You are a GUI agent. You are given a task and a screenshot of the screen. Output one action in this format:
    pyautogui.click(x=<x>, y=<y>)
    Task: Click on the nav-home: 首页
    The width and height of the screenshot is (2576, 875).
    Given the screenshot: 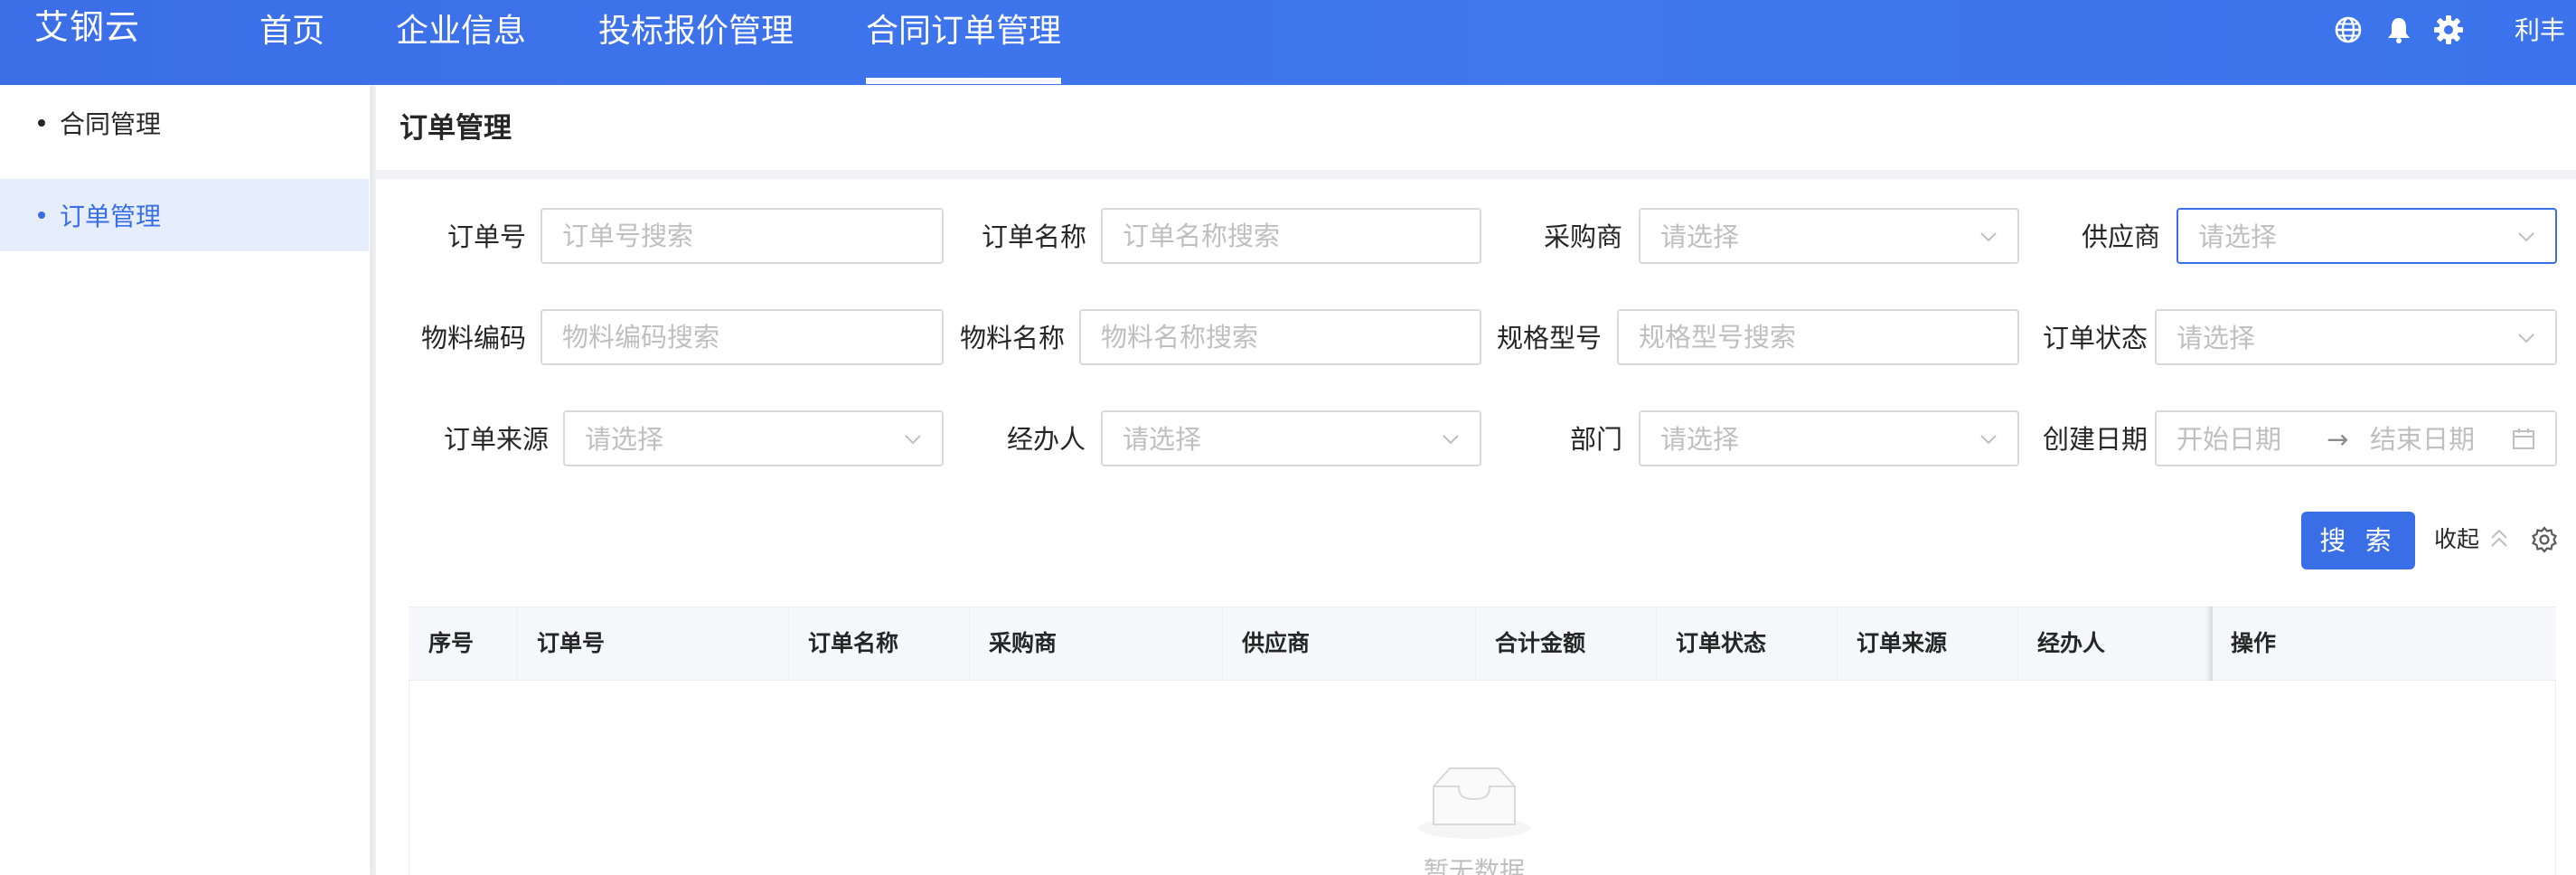 What is the action you would take?
    pyautogui.click(x=291, y=31)
    